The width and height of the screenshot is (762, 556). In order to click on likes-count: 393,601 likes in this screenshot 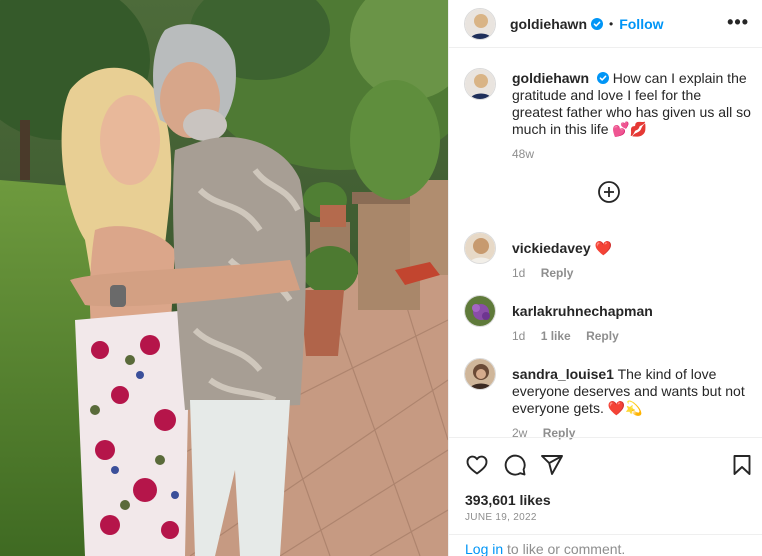, I will do `click(508, 500)`.